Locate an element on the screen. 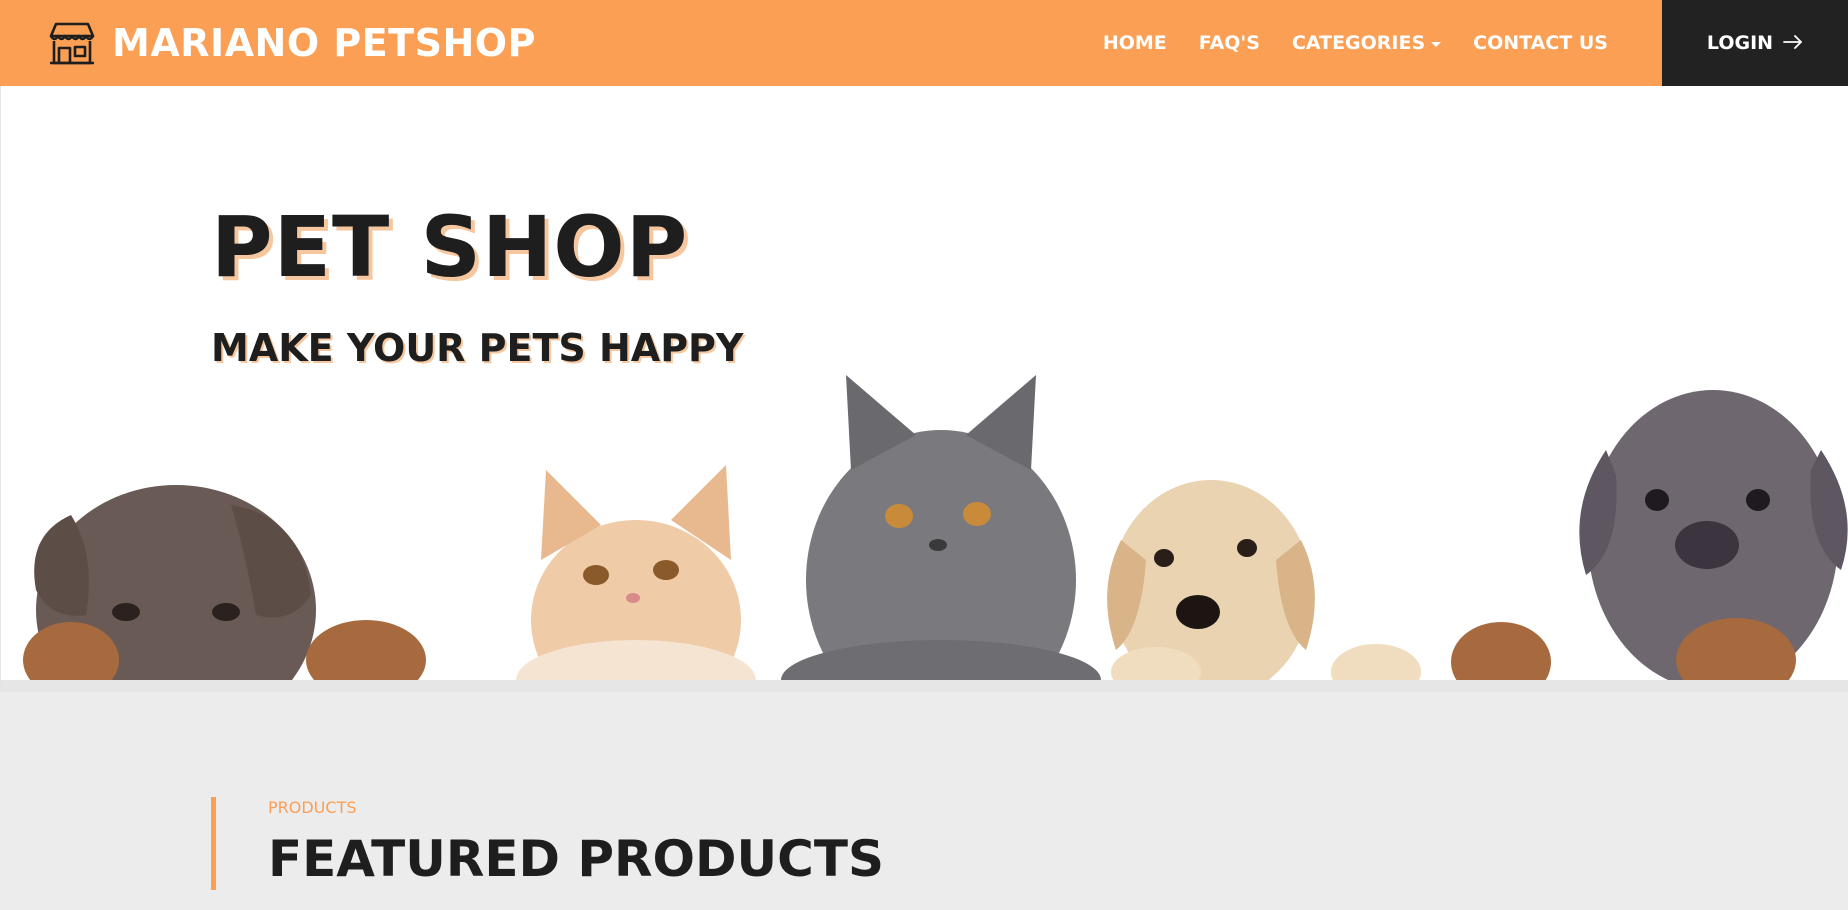 This screenshot has width=1848, height=910. banner-ledge is located at coordinates (924, 686).